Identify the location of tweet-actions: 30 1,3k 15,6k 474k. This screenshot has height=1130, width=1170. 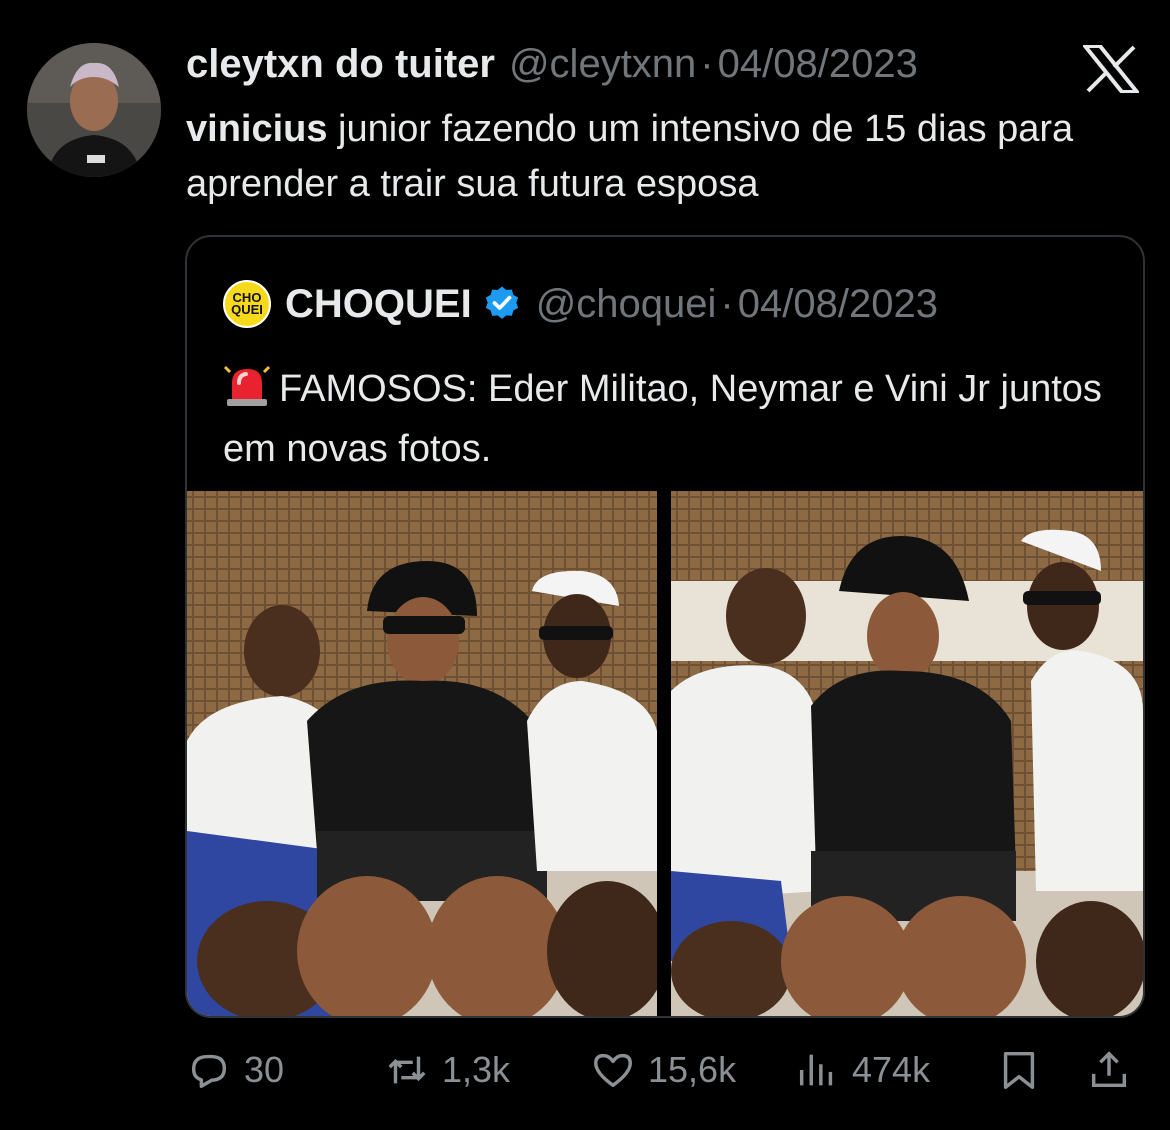
(666, 1070).